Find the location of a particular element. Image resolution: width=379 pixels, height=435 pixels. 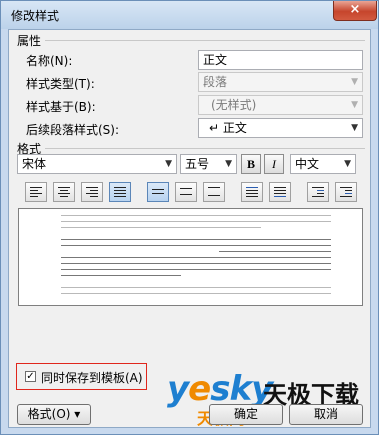

align-right-button is located at coordinates (92, 192).